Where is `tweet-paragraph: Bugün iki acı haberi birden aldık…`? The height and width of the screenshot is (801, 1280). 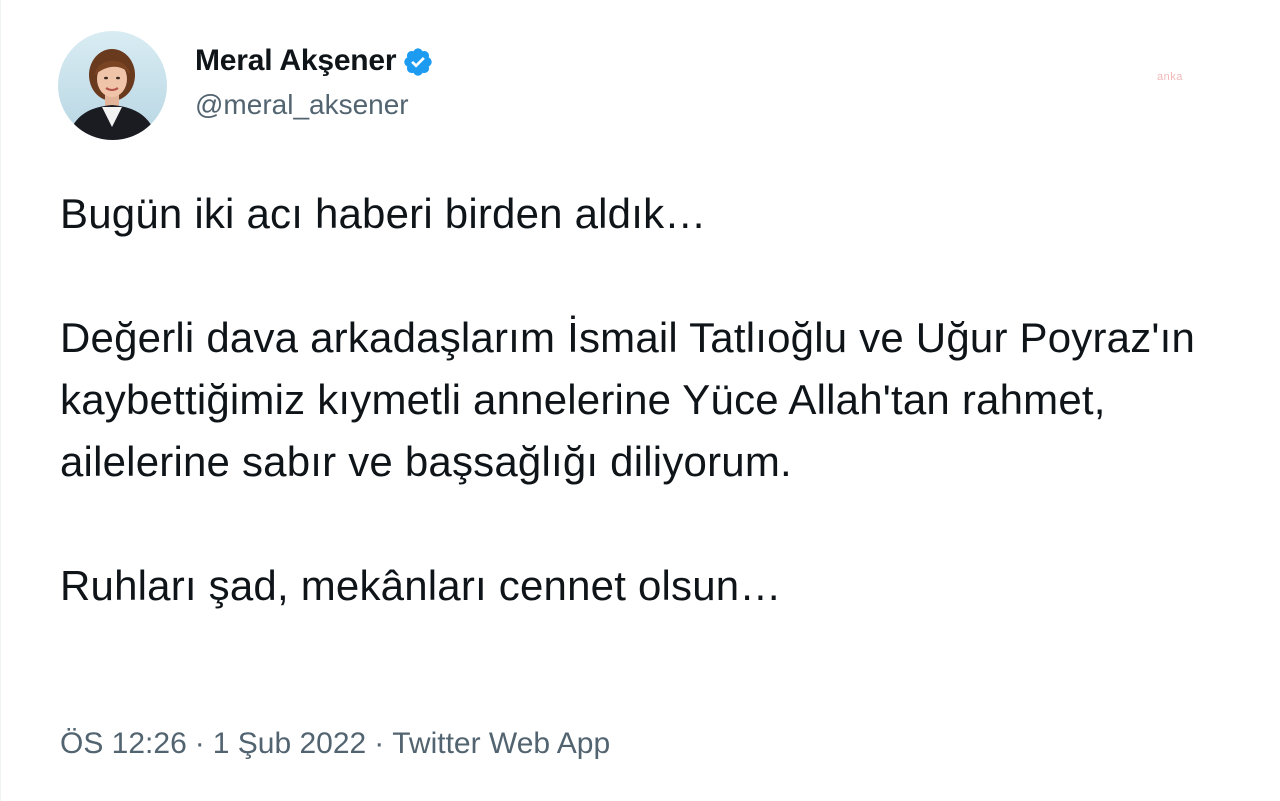
tweet-paragraph: Bugün iki acı haberi birden aldık… is located at coordinates (383, 213).